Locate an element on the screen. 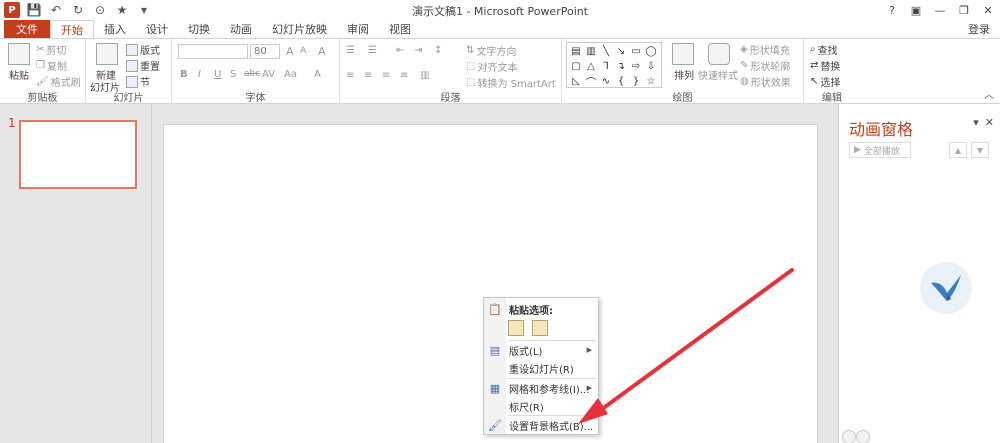 The width and height of the screenshot is (1000, 443). convert-smartart-button: ⬚ 转换为 SmartArt is located at coordinates (511, 82).